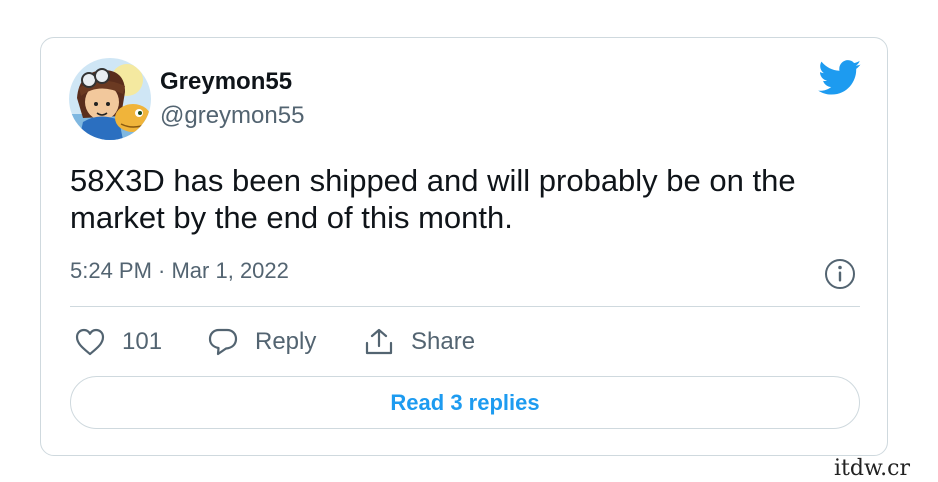 The width and height of the screenshot is (938, 482). I want to click on speech-bubble-icon, so click(223, 342).